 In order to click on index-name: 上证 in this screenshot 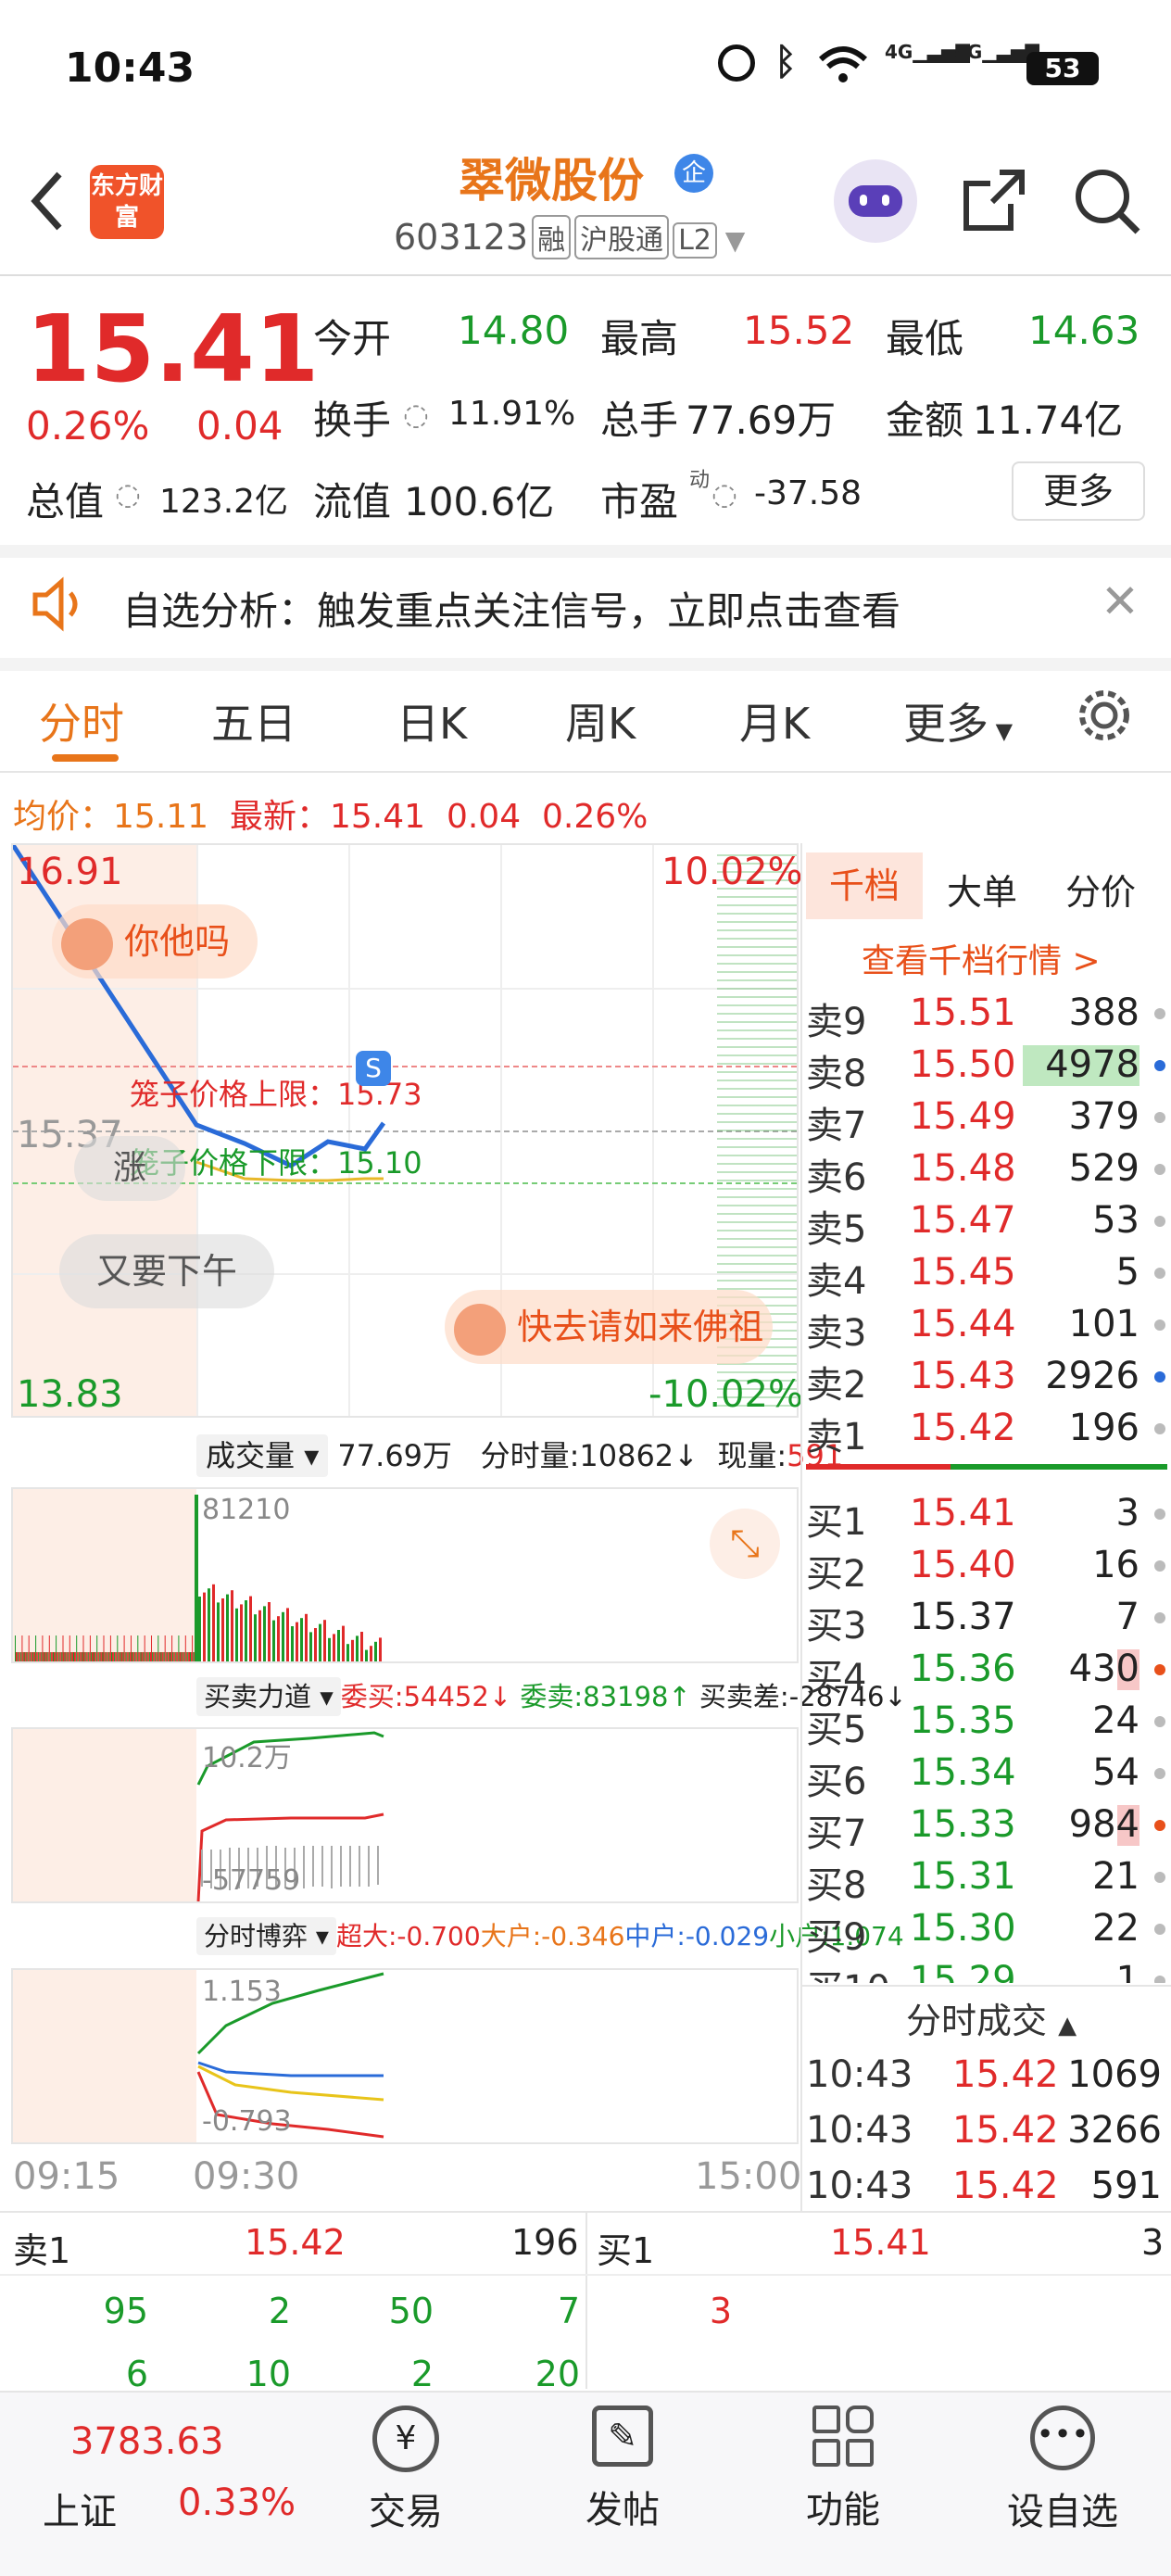, I will do `click(80, 2508)`.